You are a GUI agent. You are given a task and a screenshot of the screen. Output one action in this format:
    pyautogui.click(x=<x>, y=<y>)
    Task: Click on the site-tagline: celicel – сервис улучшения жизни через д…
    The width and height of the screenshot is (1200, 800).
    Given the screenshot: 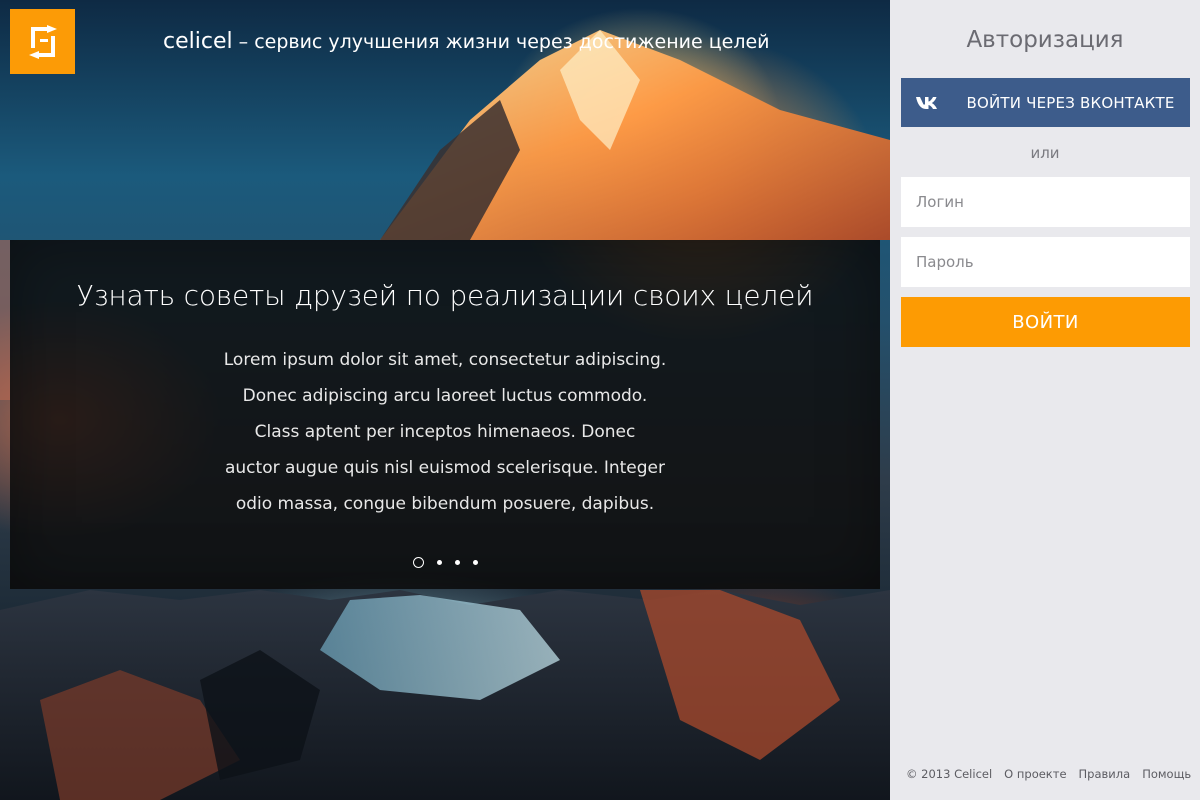 What is the action you would take?
    pyautogui.click(x=466, y=42)
    